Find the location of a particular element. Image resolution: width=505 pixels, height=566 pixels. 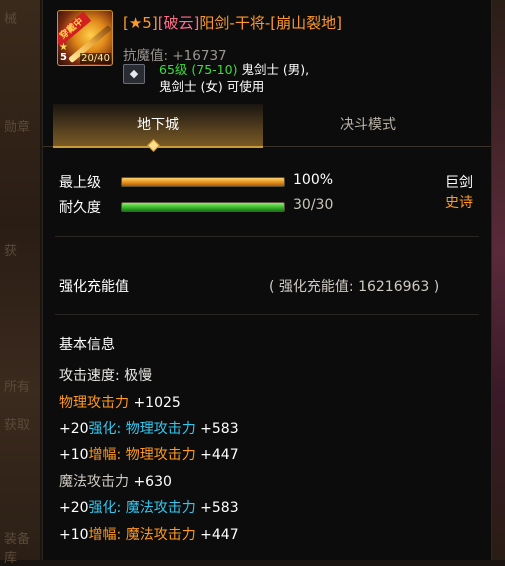

magic-amplify-plus: +10 is located at coordinates (74, 535).